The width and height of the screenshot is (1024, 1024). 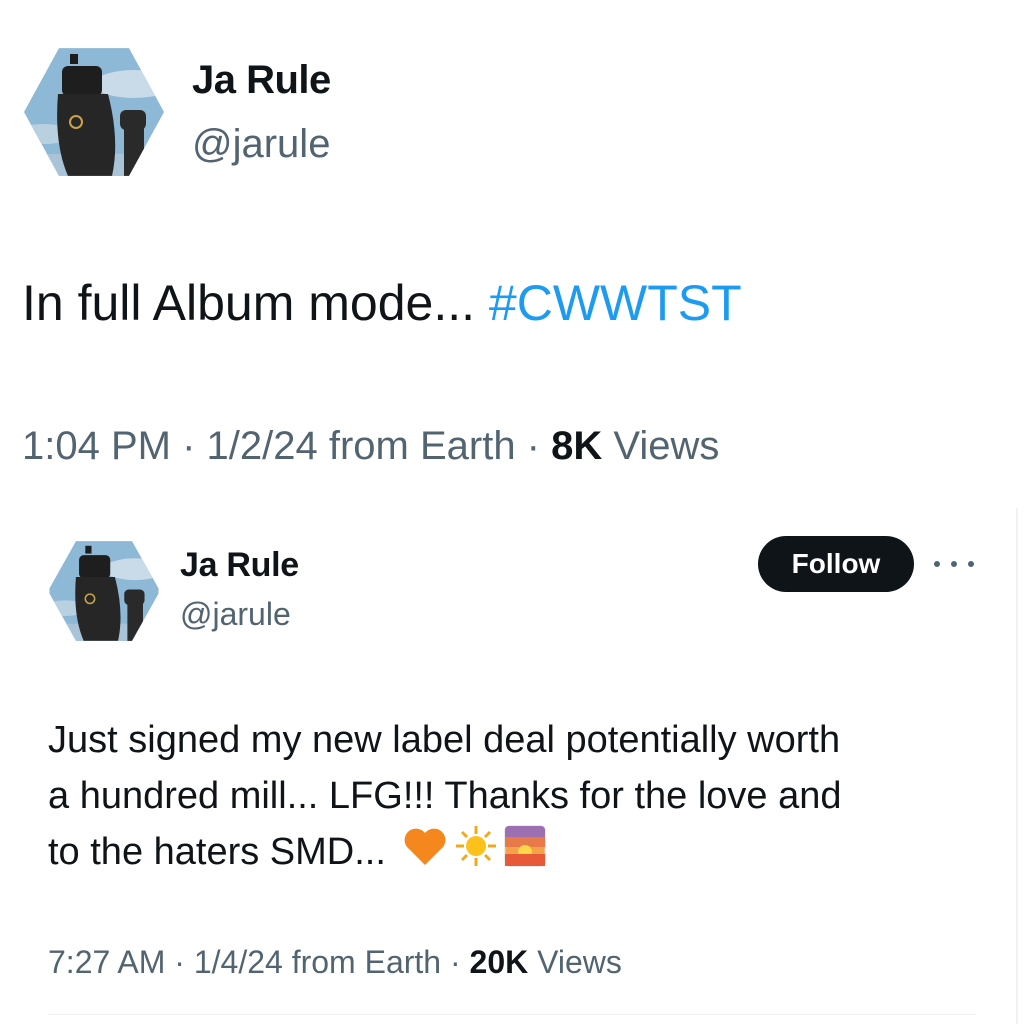 I want to click on sun-icon, so click(x=476, y=854).